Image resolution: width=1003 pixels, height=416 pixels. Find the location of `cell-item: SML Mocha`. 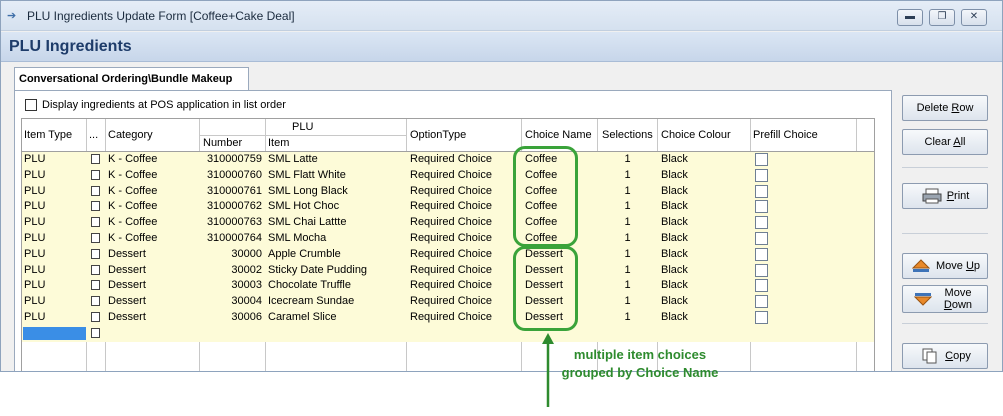

cell-item: SML Mocha is located at coordinates (335, 238).